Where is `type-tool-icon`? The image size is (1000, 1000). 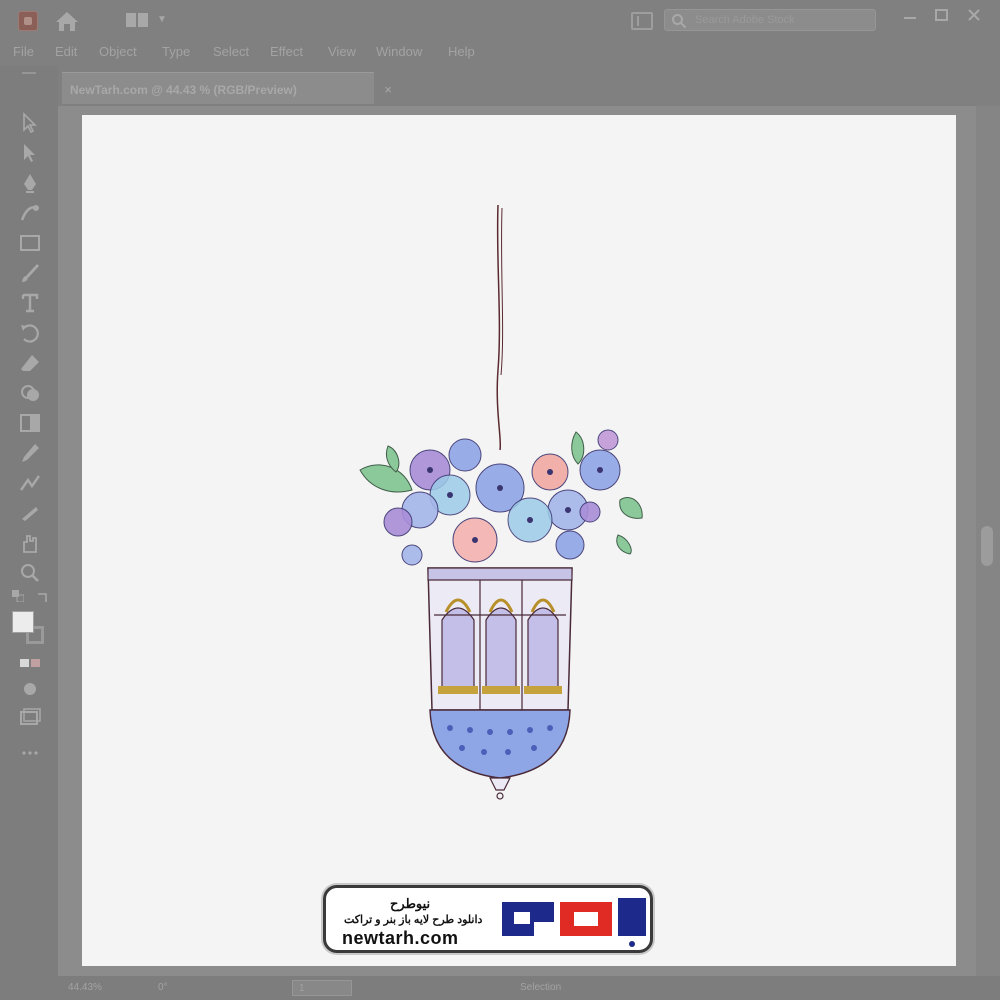
type-tool-icon is located at coordinates (30, 303).